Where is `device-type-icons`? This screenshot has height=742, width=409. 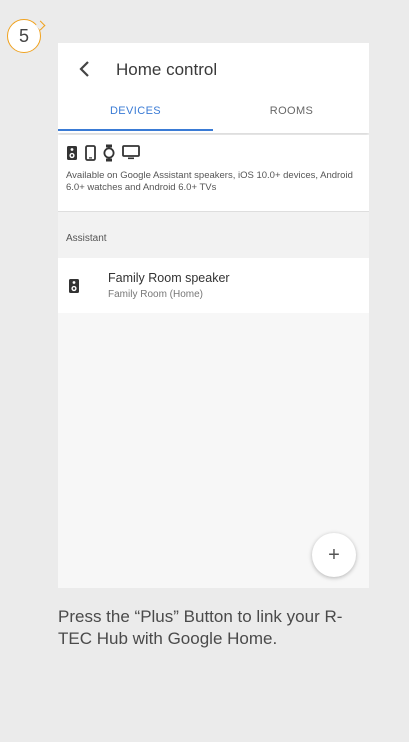 device-type-icons is located at coordinates (103, 155).